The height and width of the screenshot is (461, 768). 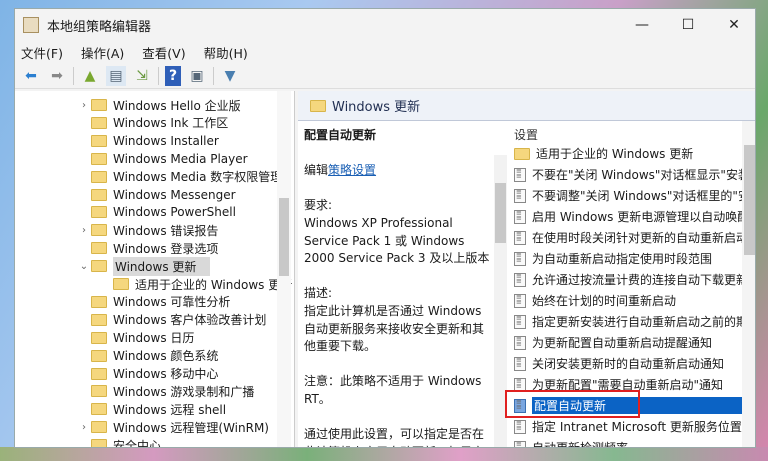 What do you see at coordinates (230, 76) in the screenshot?
I see `filter-icon: ▼` at bounding box center [230, 76].